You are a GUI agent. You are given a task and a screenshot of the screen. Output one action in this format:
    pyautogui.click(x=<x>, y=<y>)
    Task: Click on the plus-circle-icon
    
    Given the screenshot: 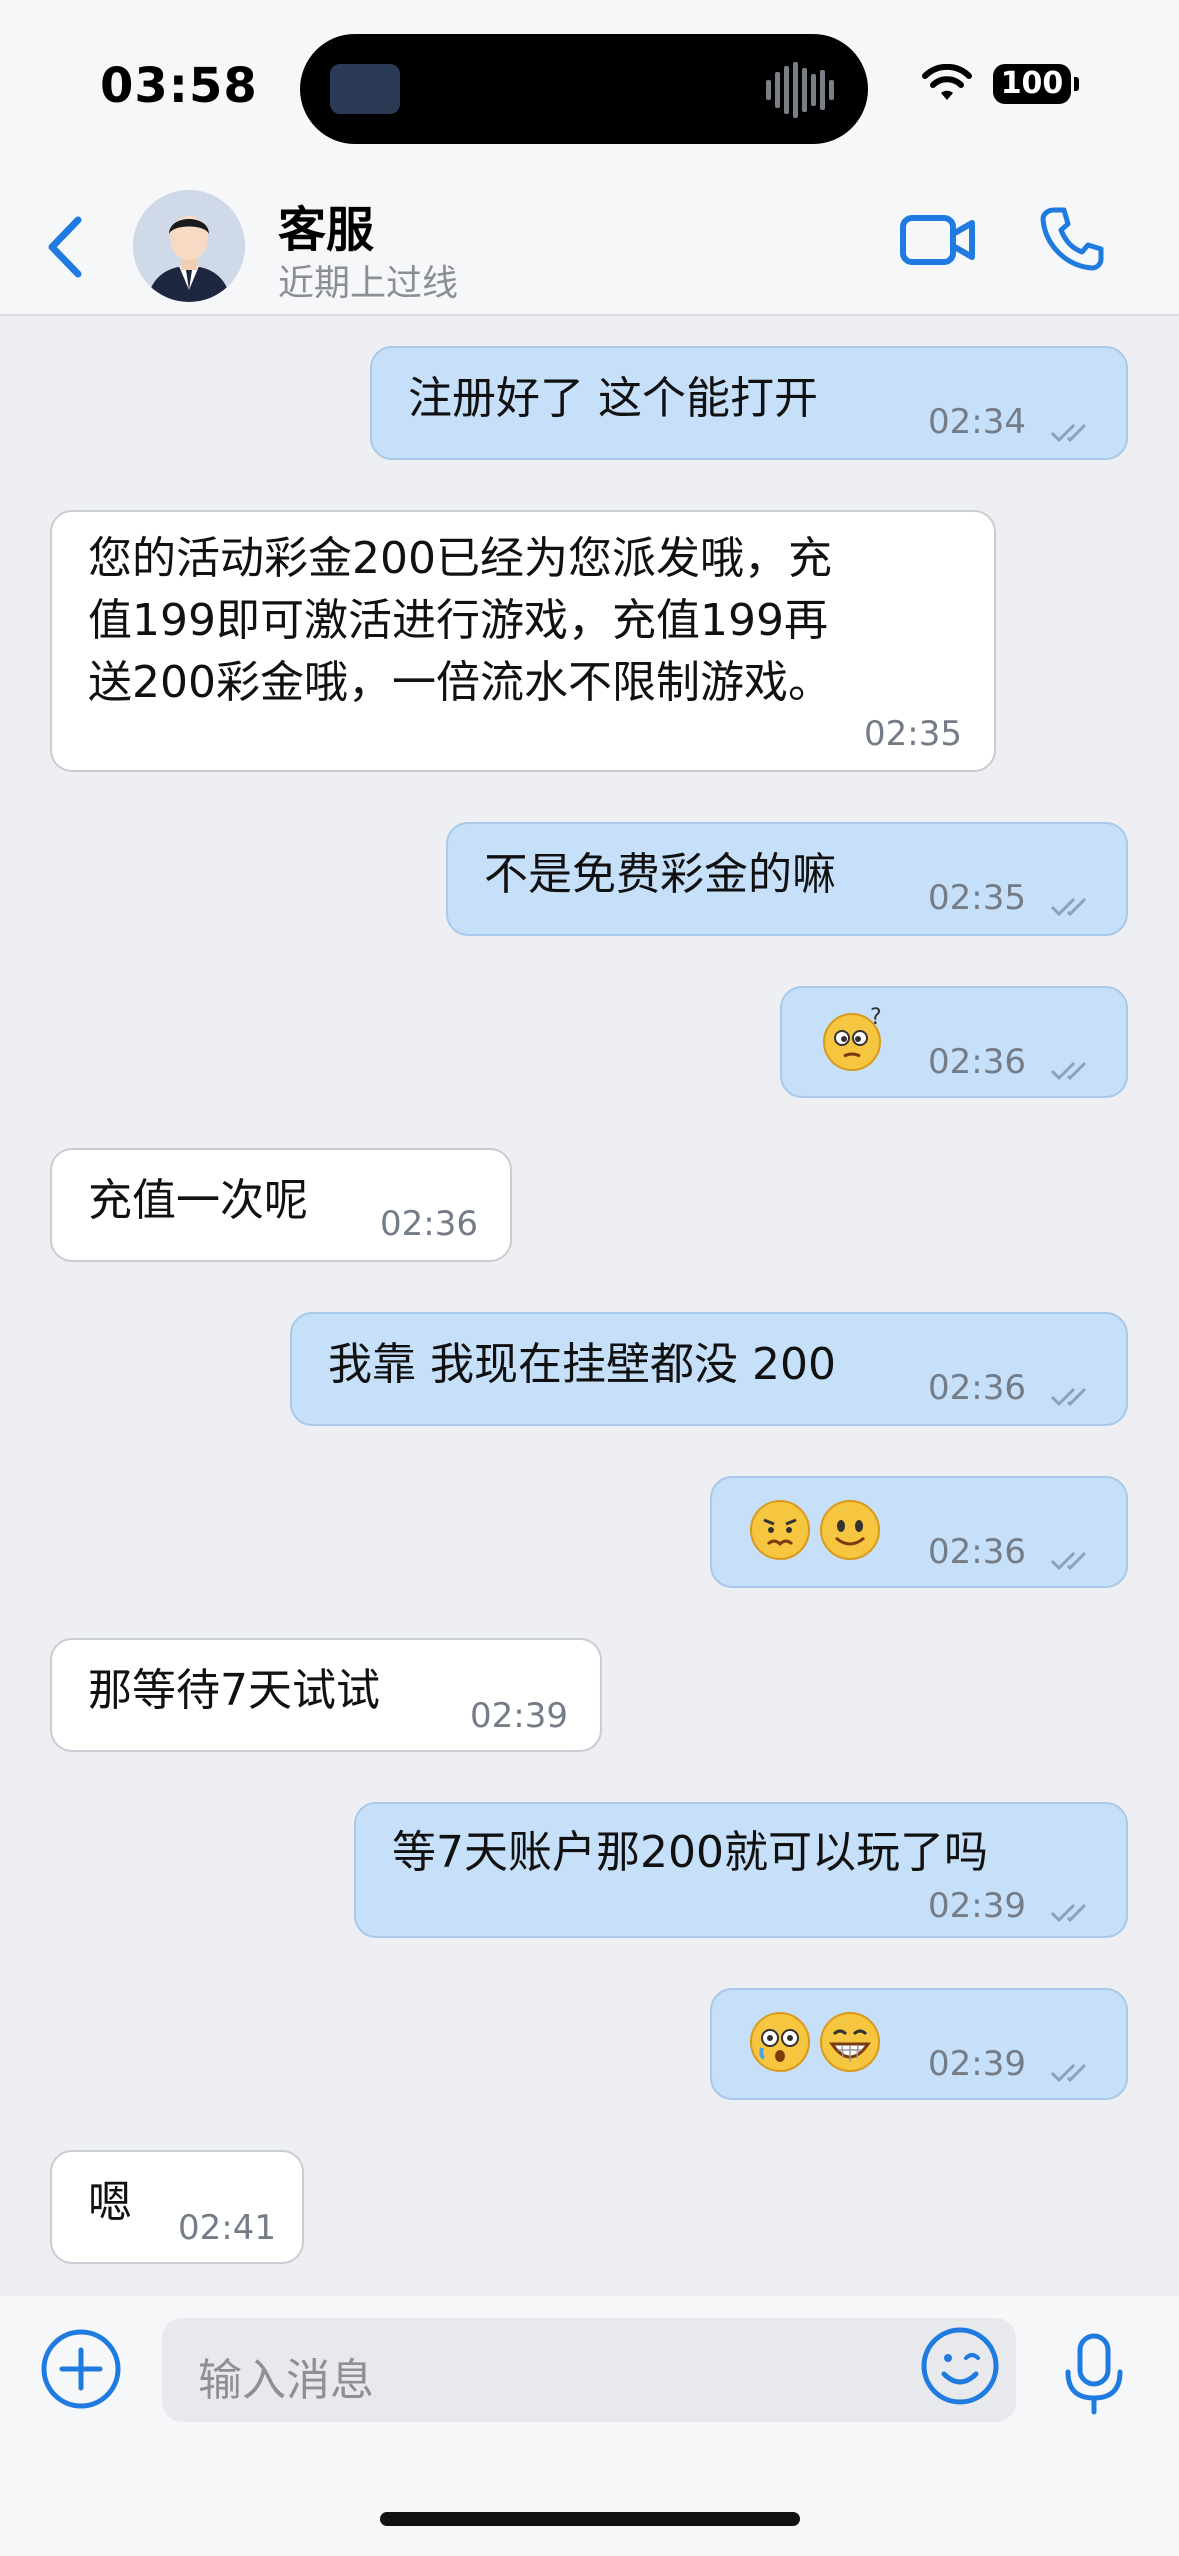 What is the action you would take?
    pyautogui.click(x=81, y=2369)
    